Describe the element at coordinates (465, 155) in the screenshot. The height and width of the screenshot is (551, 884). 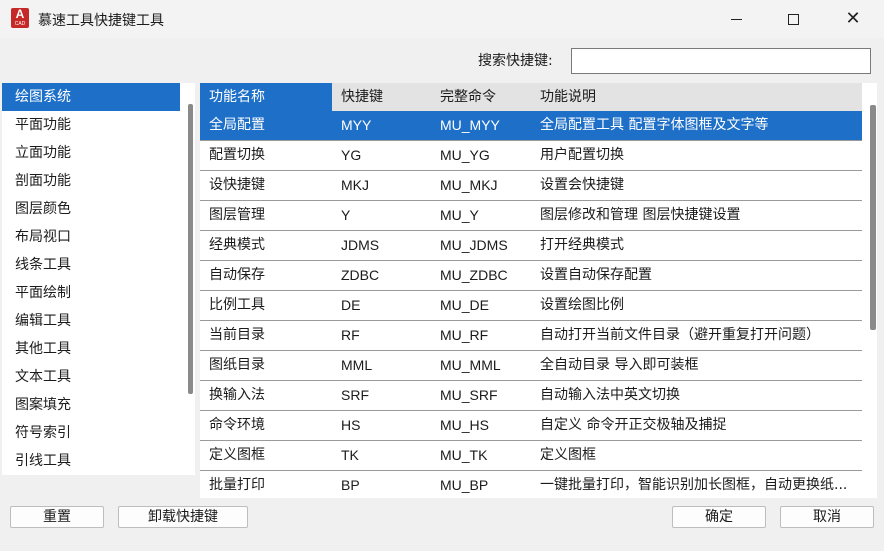
I see `cell-command: MU_YG` at that location.